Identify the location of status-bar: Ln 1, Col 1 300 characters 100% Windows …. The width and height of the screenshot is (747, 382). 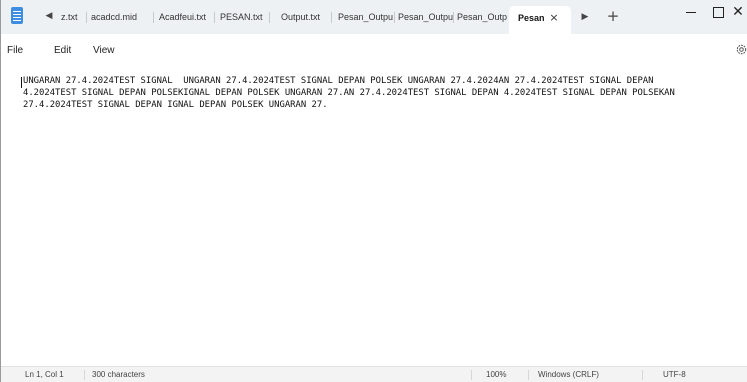
(374, 374).